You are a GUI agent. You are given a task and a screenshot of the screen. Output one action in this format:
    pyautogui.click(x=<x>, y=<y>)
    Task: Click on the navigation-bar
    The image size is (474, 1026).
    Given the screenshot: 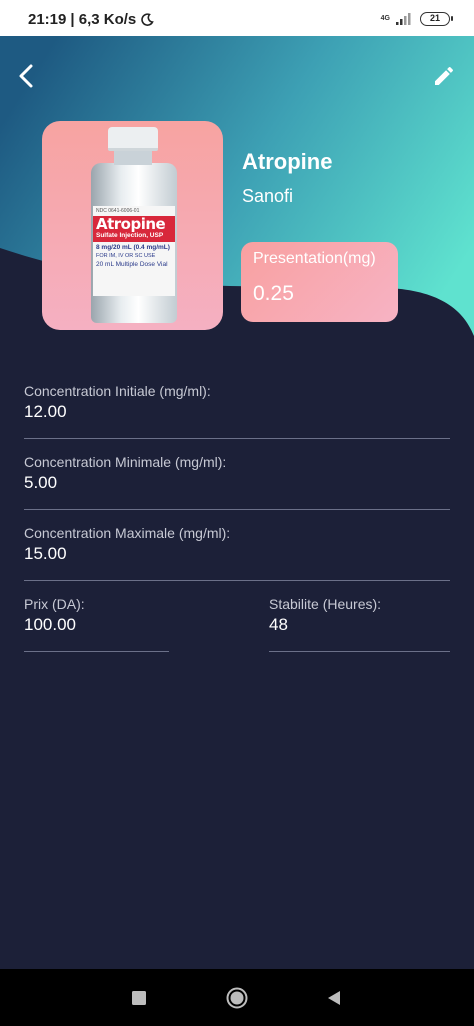 What is the action you would take?
    pyautogui.click(x=237, y=997)
    